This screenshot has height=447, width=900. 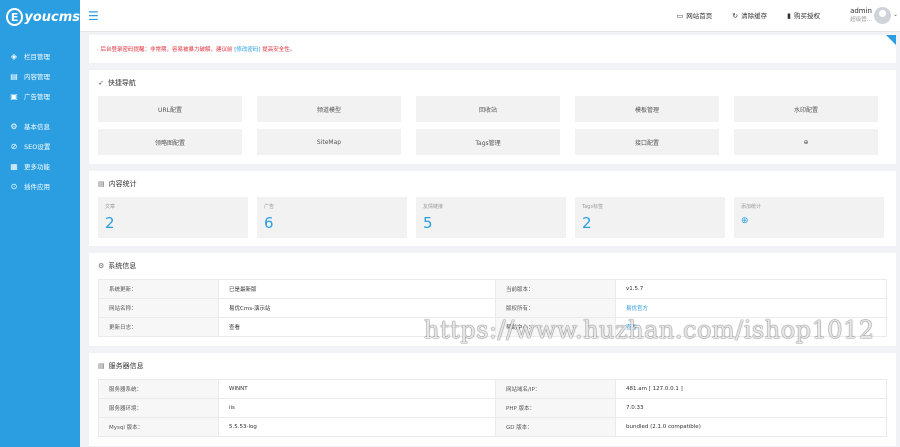 I want to click on stats-grid: 文章 2 广告 6 友情链接 5 Tags标签 2 添加统计 ⊕, so click(x=492, y=221).